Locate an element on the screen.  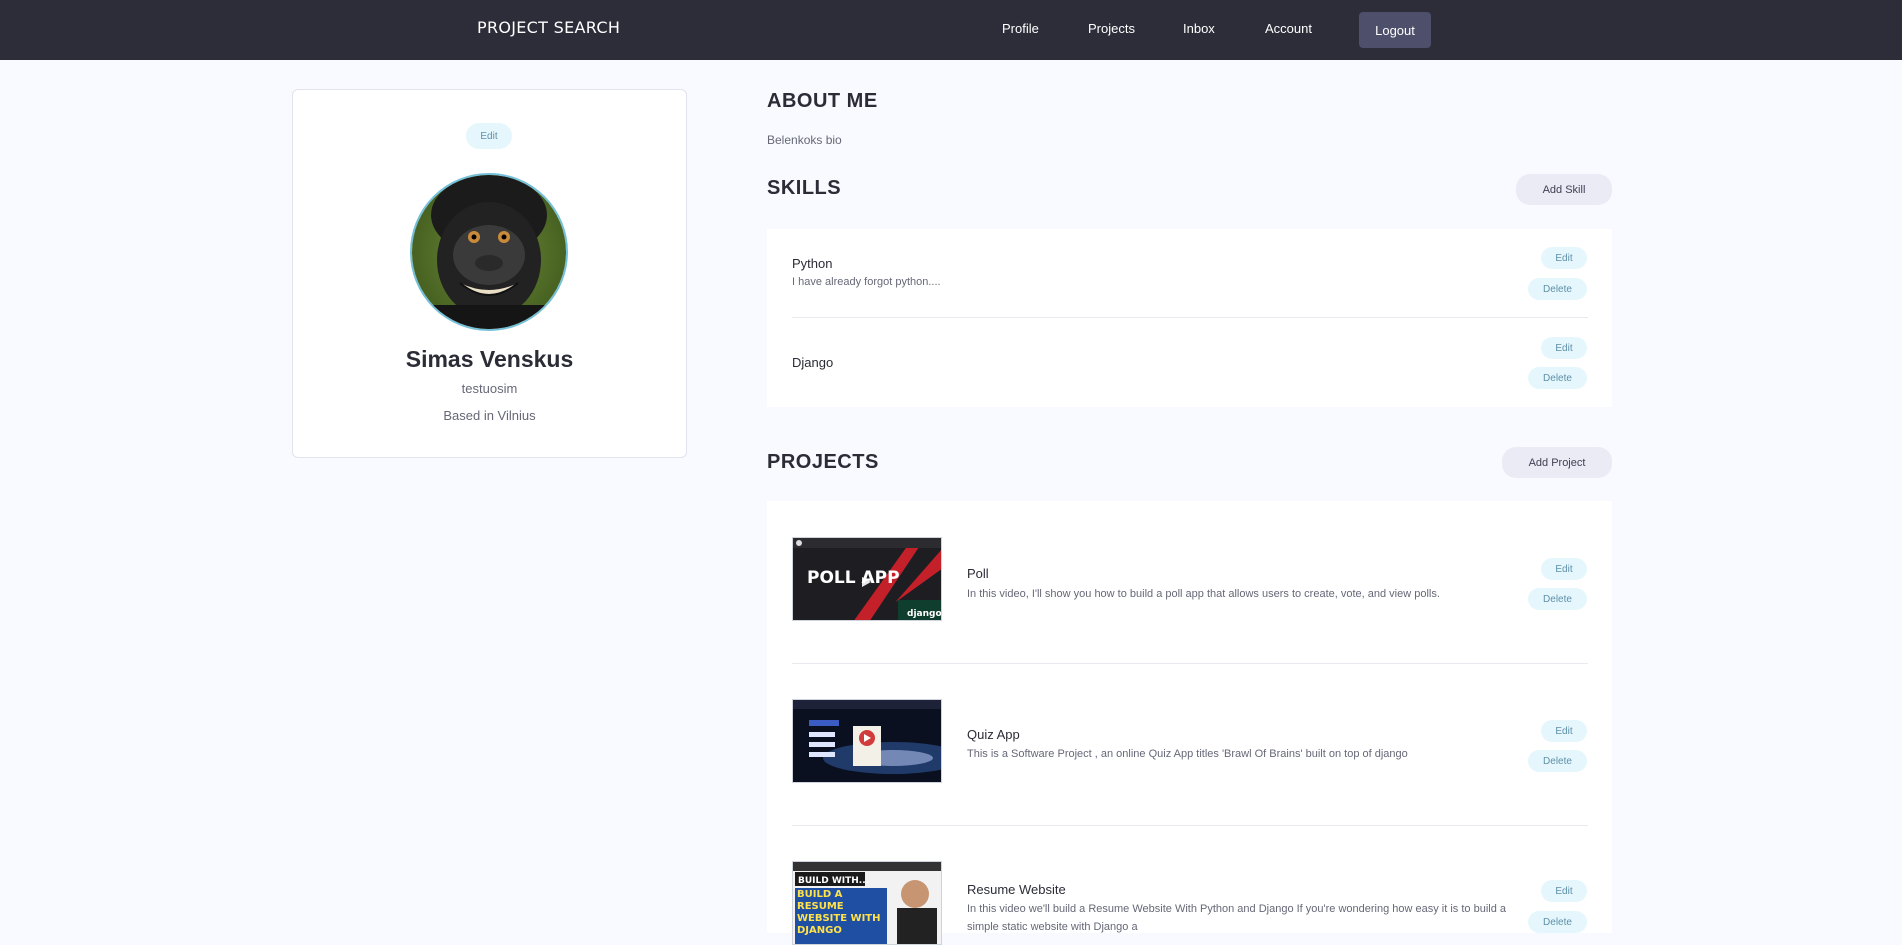
nav-link-inbox: Inbox is located at coordinates (1199, 28).